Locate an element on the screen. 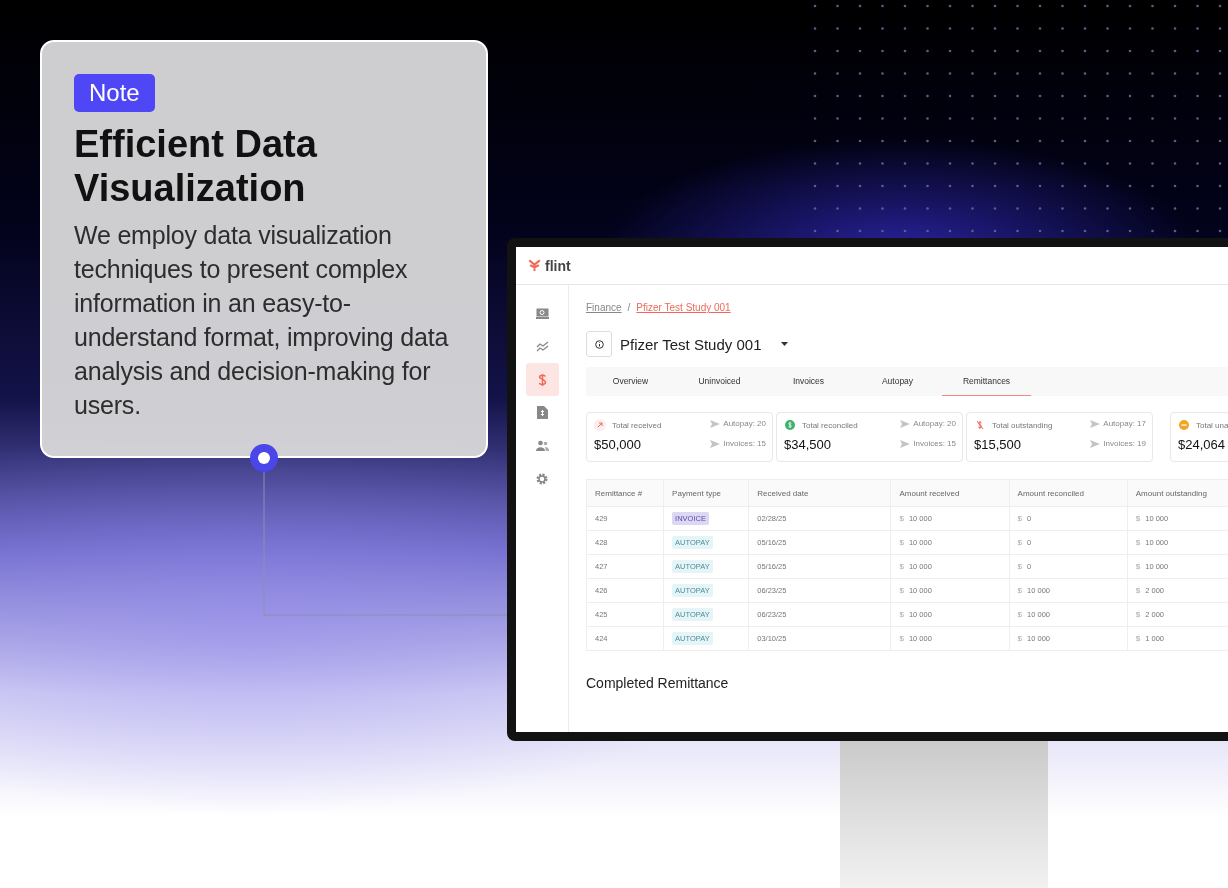 The image size is (1228, 888). document-icon is located at coordinates (542, 412).